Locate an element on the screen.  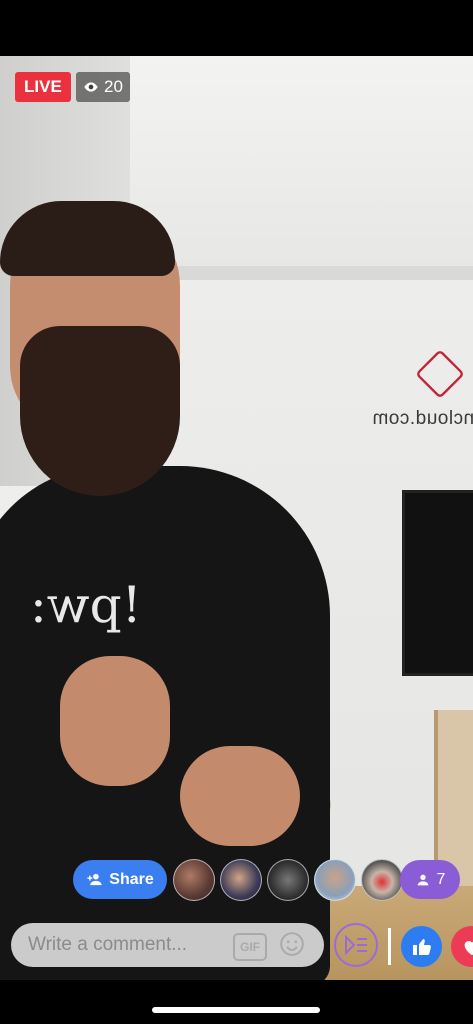
heart-icon is located at coordinates (468, 947).